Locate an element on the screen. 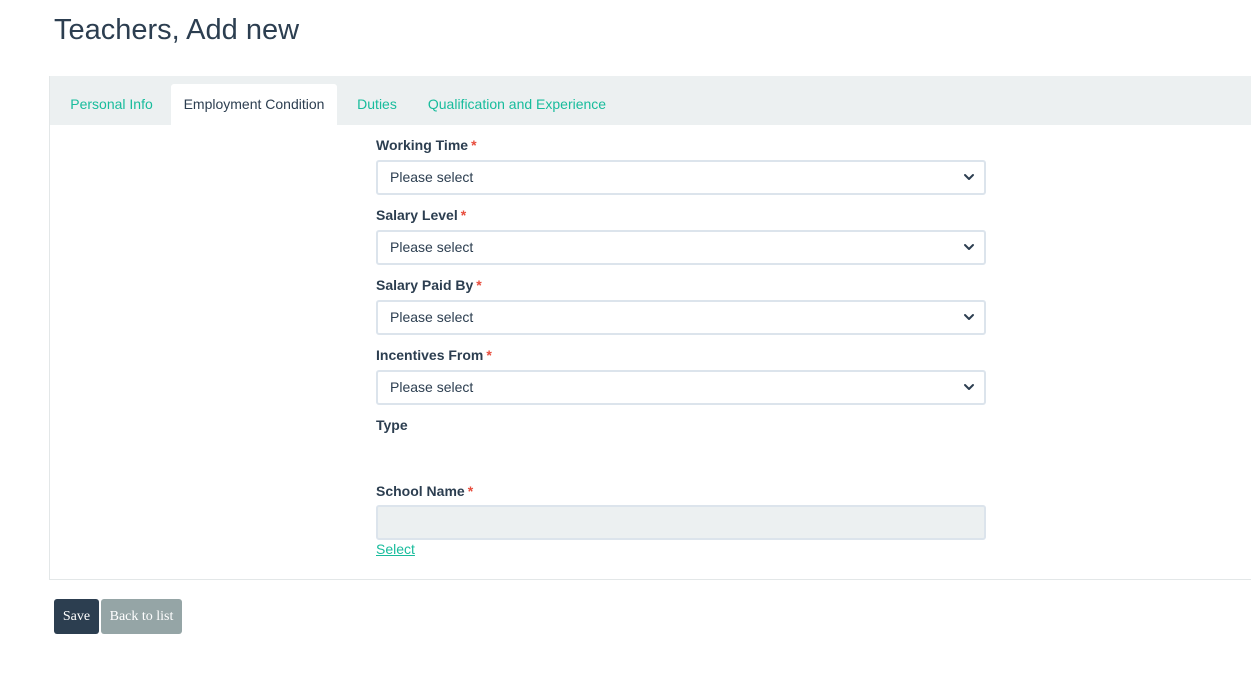  incentives-from-label: Incentives From * is located at coordinates (434, 355).